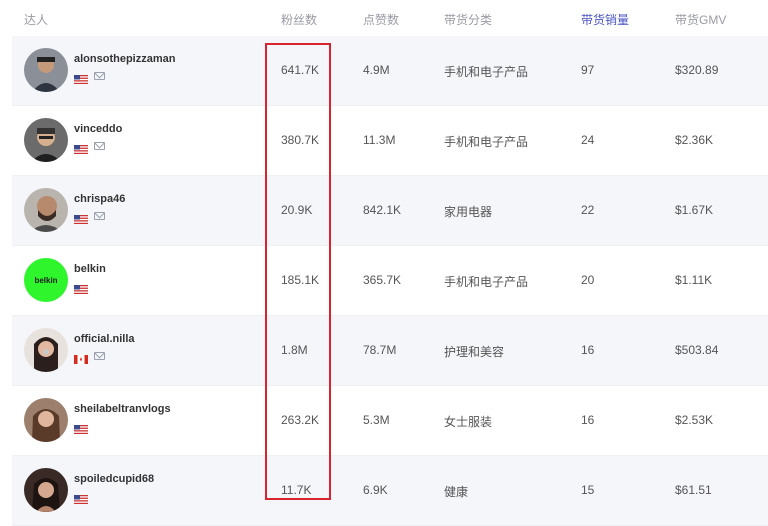 This screenshot has width=768, height=526. What do you see at coordinates (456, 492) in the screenshot?
I see `category-value: 健康` at bounding box center [456, 492].